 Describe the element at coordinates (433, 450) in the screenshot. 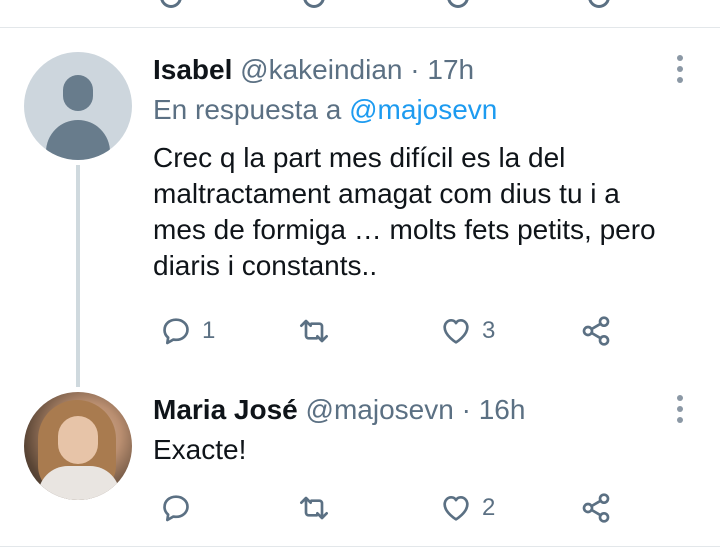

I see `tweet-text: Exacte!` at that location.